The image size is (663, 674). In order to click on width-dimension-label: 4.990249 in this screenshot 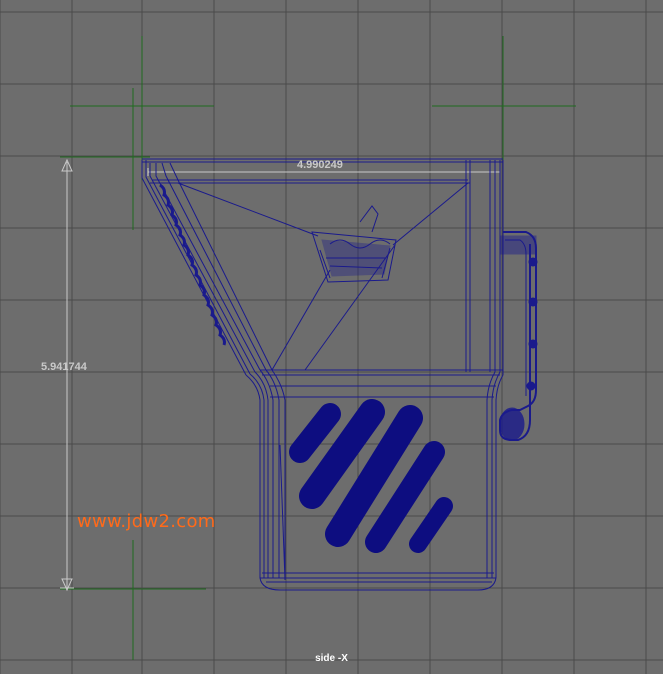, I will do `click(320, 165)`.